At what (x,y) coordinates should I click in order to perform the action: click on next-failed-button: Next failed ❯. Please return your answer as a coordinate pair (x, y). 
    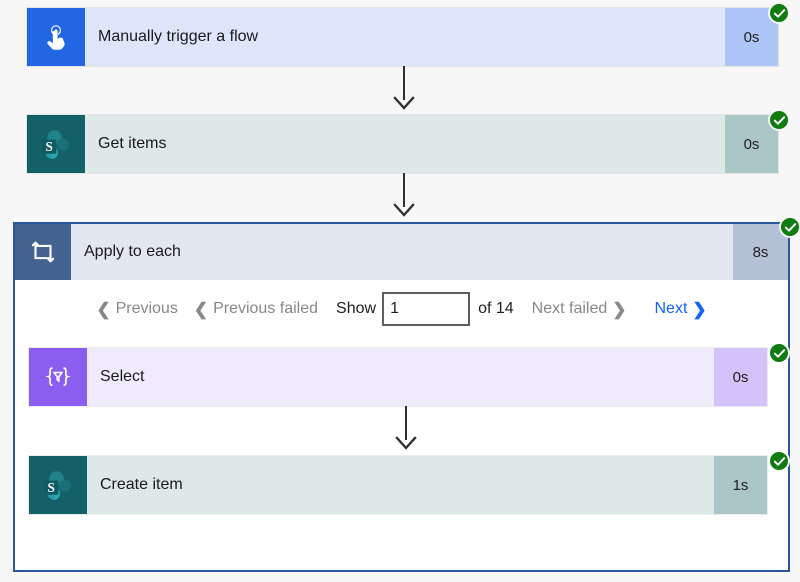
    Looking at the image, I should click on (579, 309).